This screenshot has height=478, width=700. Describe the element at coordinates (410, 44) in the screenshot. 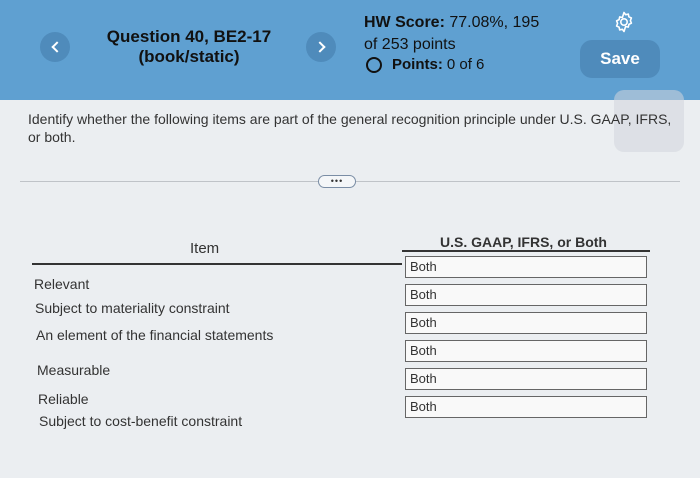

I see `hw-score-line2: of 253 points` at that location.